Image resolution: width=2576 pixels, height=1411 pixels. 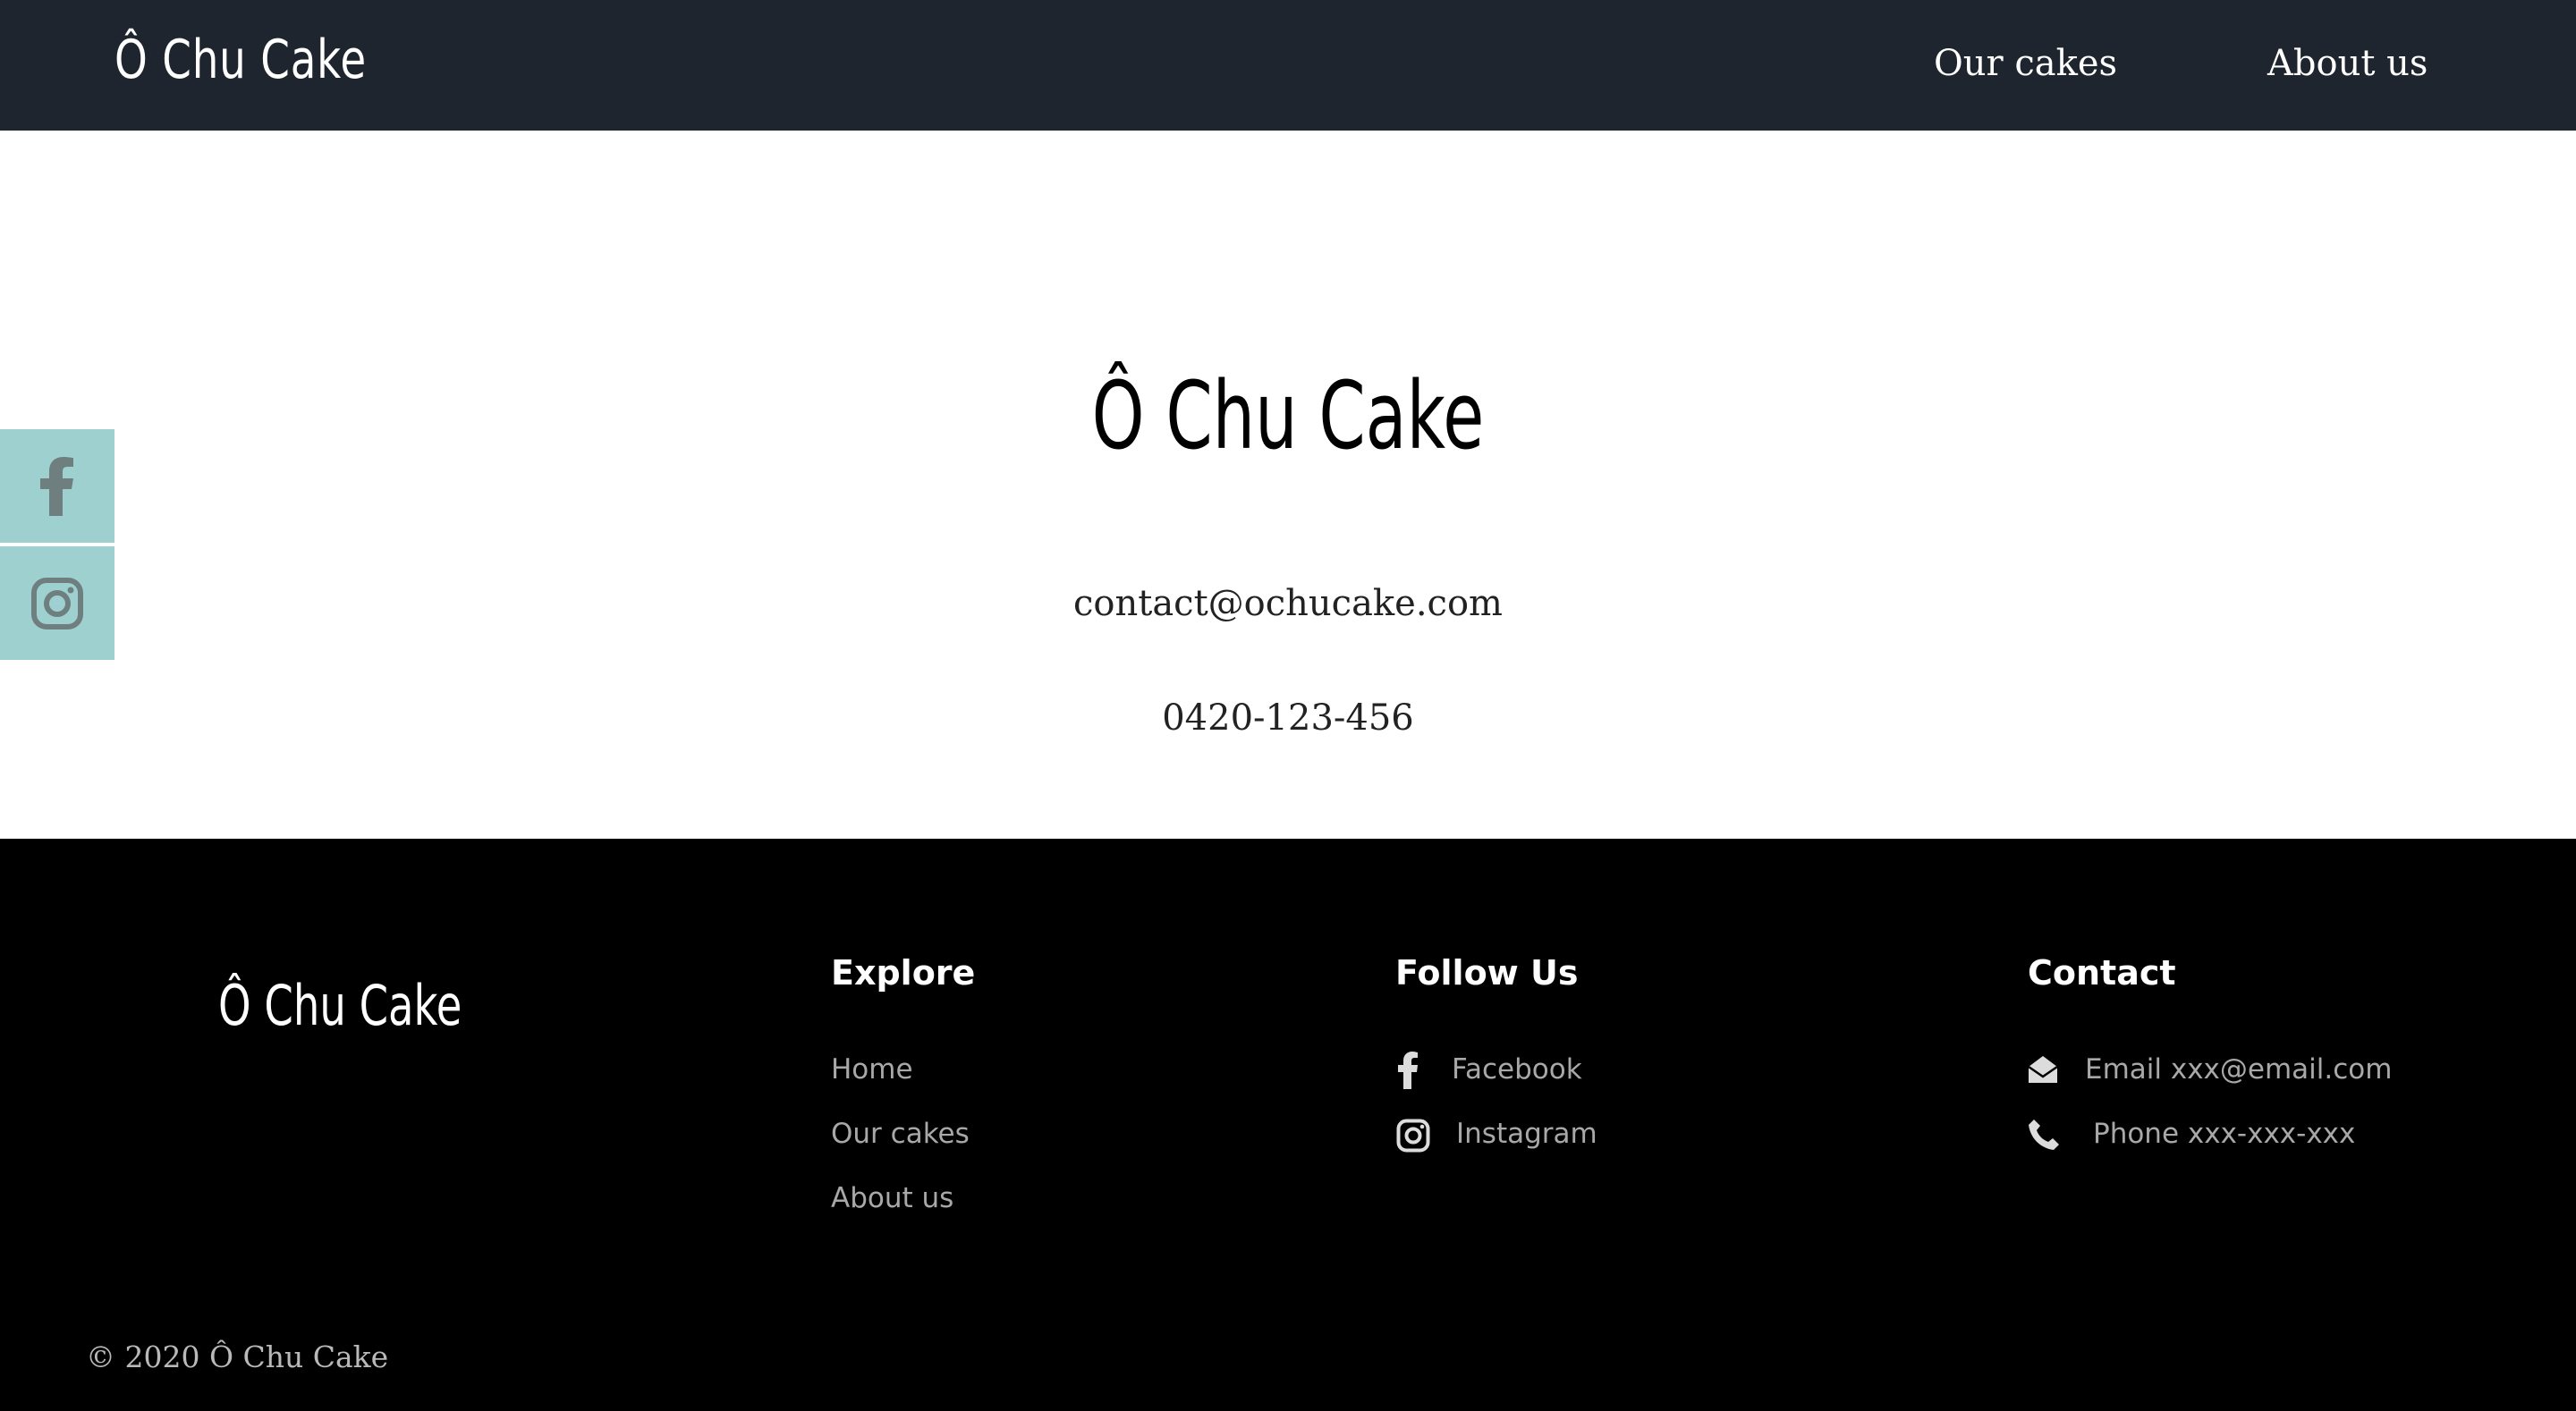 I want to click on nav-link-about-us: About us, so click(x=2347, y=64).